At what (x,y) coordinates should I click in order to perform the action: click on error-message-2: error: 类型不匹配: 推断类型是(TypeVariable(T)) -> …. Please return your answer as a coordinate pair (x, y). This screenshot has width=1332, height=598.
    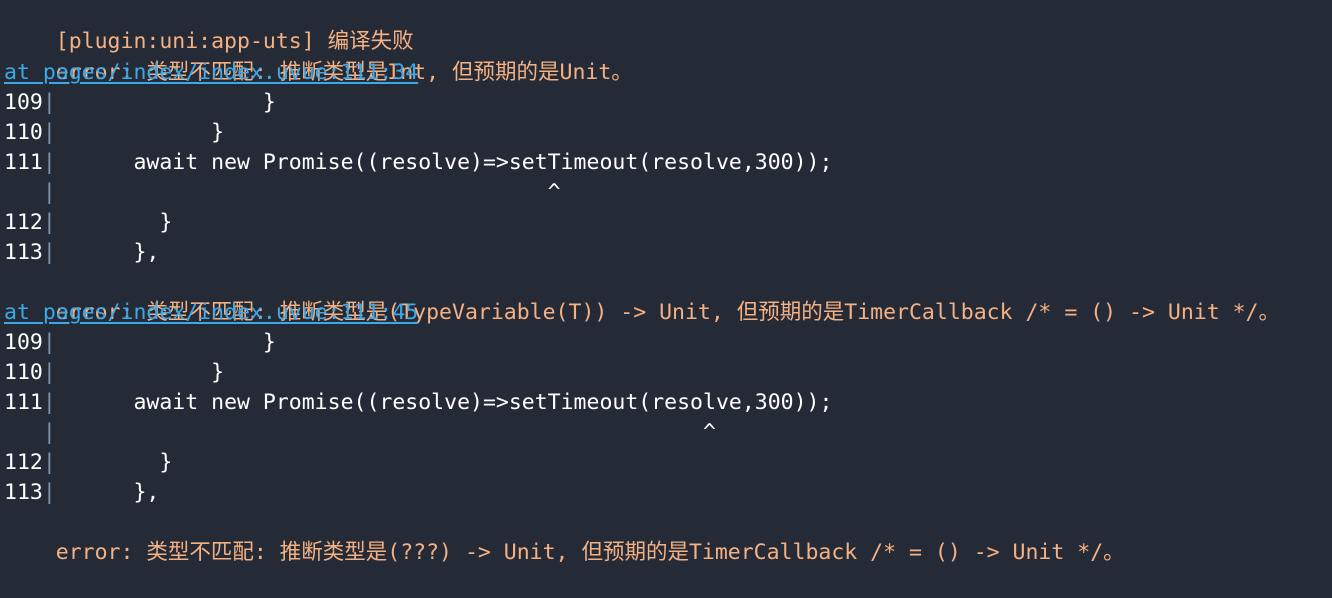
    Looking at the image, I should click on (666, 296).